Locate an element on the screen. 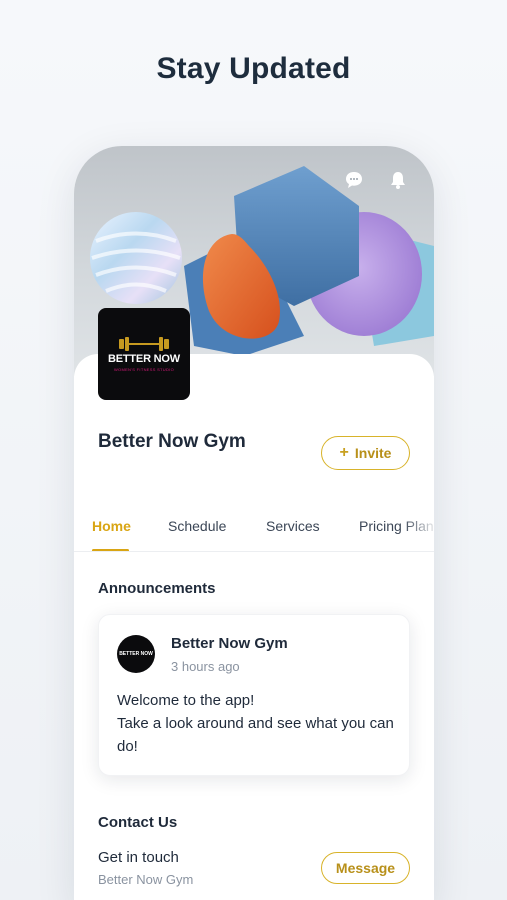  avatar-text: BETTER NOW is located at coordinates (136, 654).